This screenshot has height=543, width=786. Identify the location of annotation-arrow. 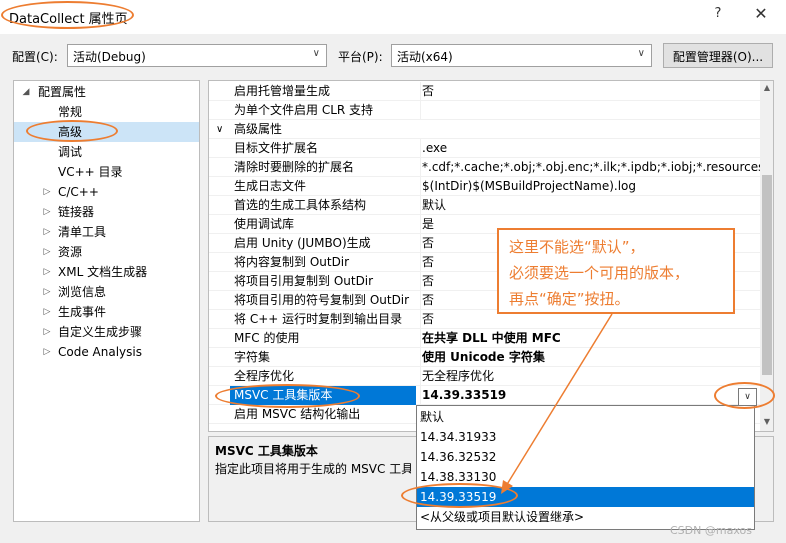
(557, 403).